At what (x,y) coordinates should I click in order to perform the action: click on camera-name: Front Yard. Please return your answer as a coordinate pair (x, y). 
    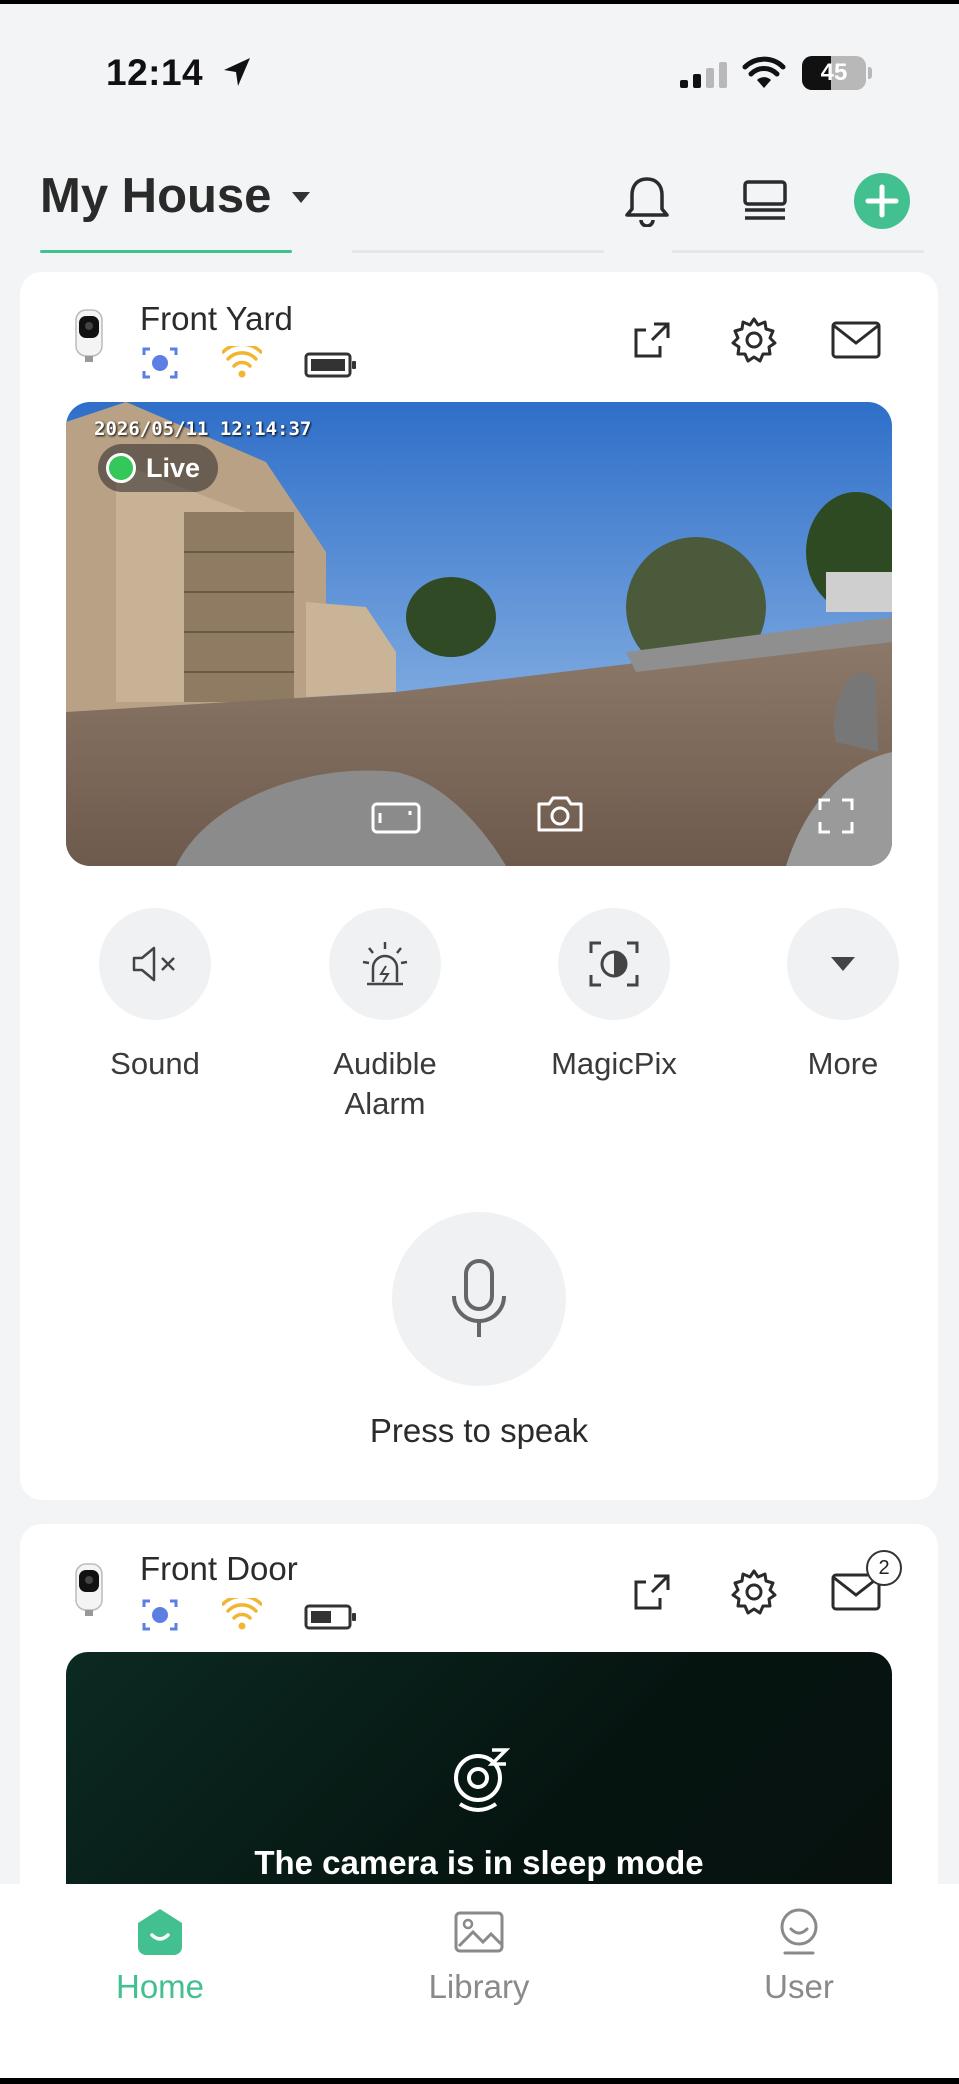
    Looking at the image, I should click on (216, 318).